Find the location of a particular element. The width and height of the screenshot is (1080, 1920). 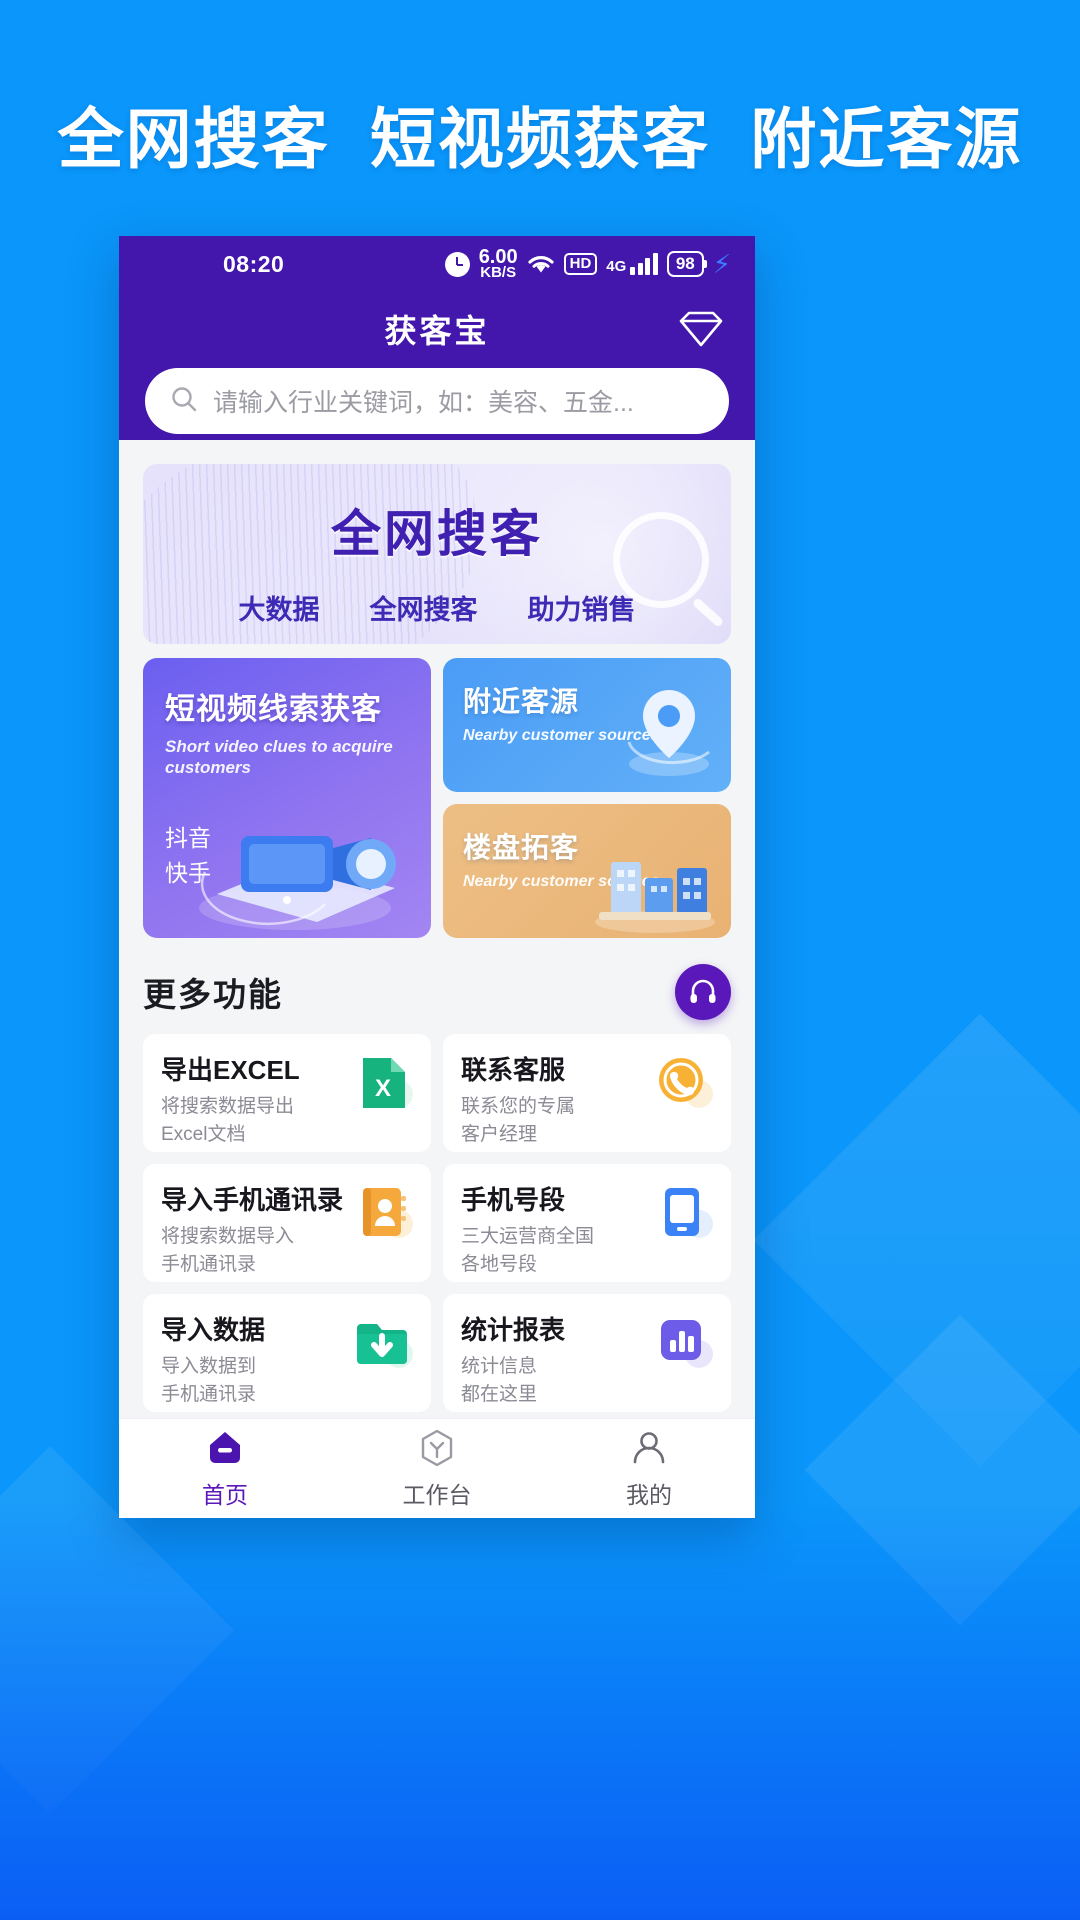

status-bar: 08:20 6.00 KB/S HD 4G 98 ⚡ is located at coordinates (437, 264).